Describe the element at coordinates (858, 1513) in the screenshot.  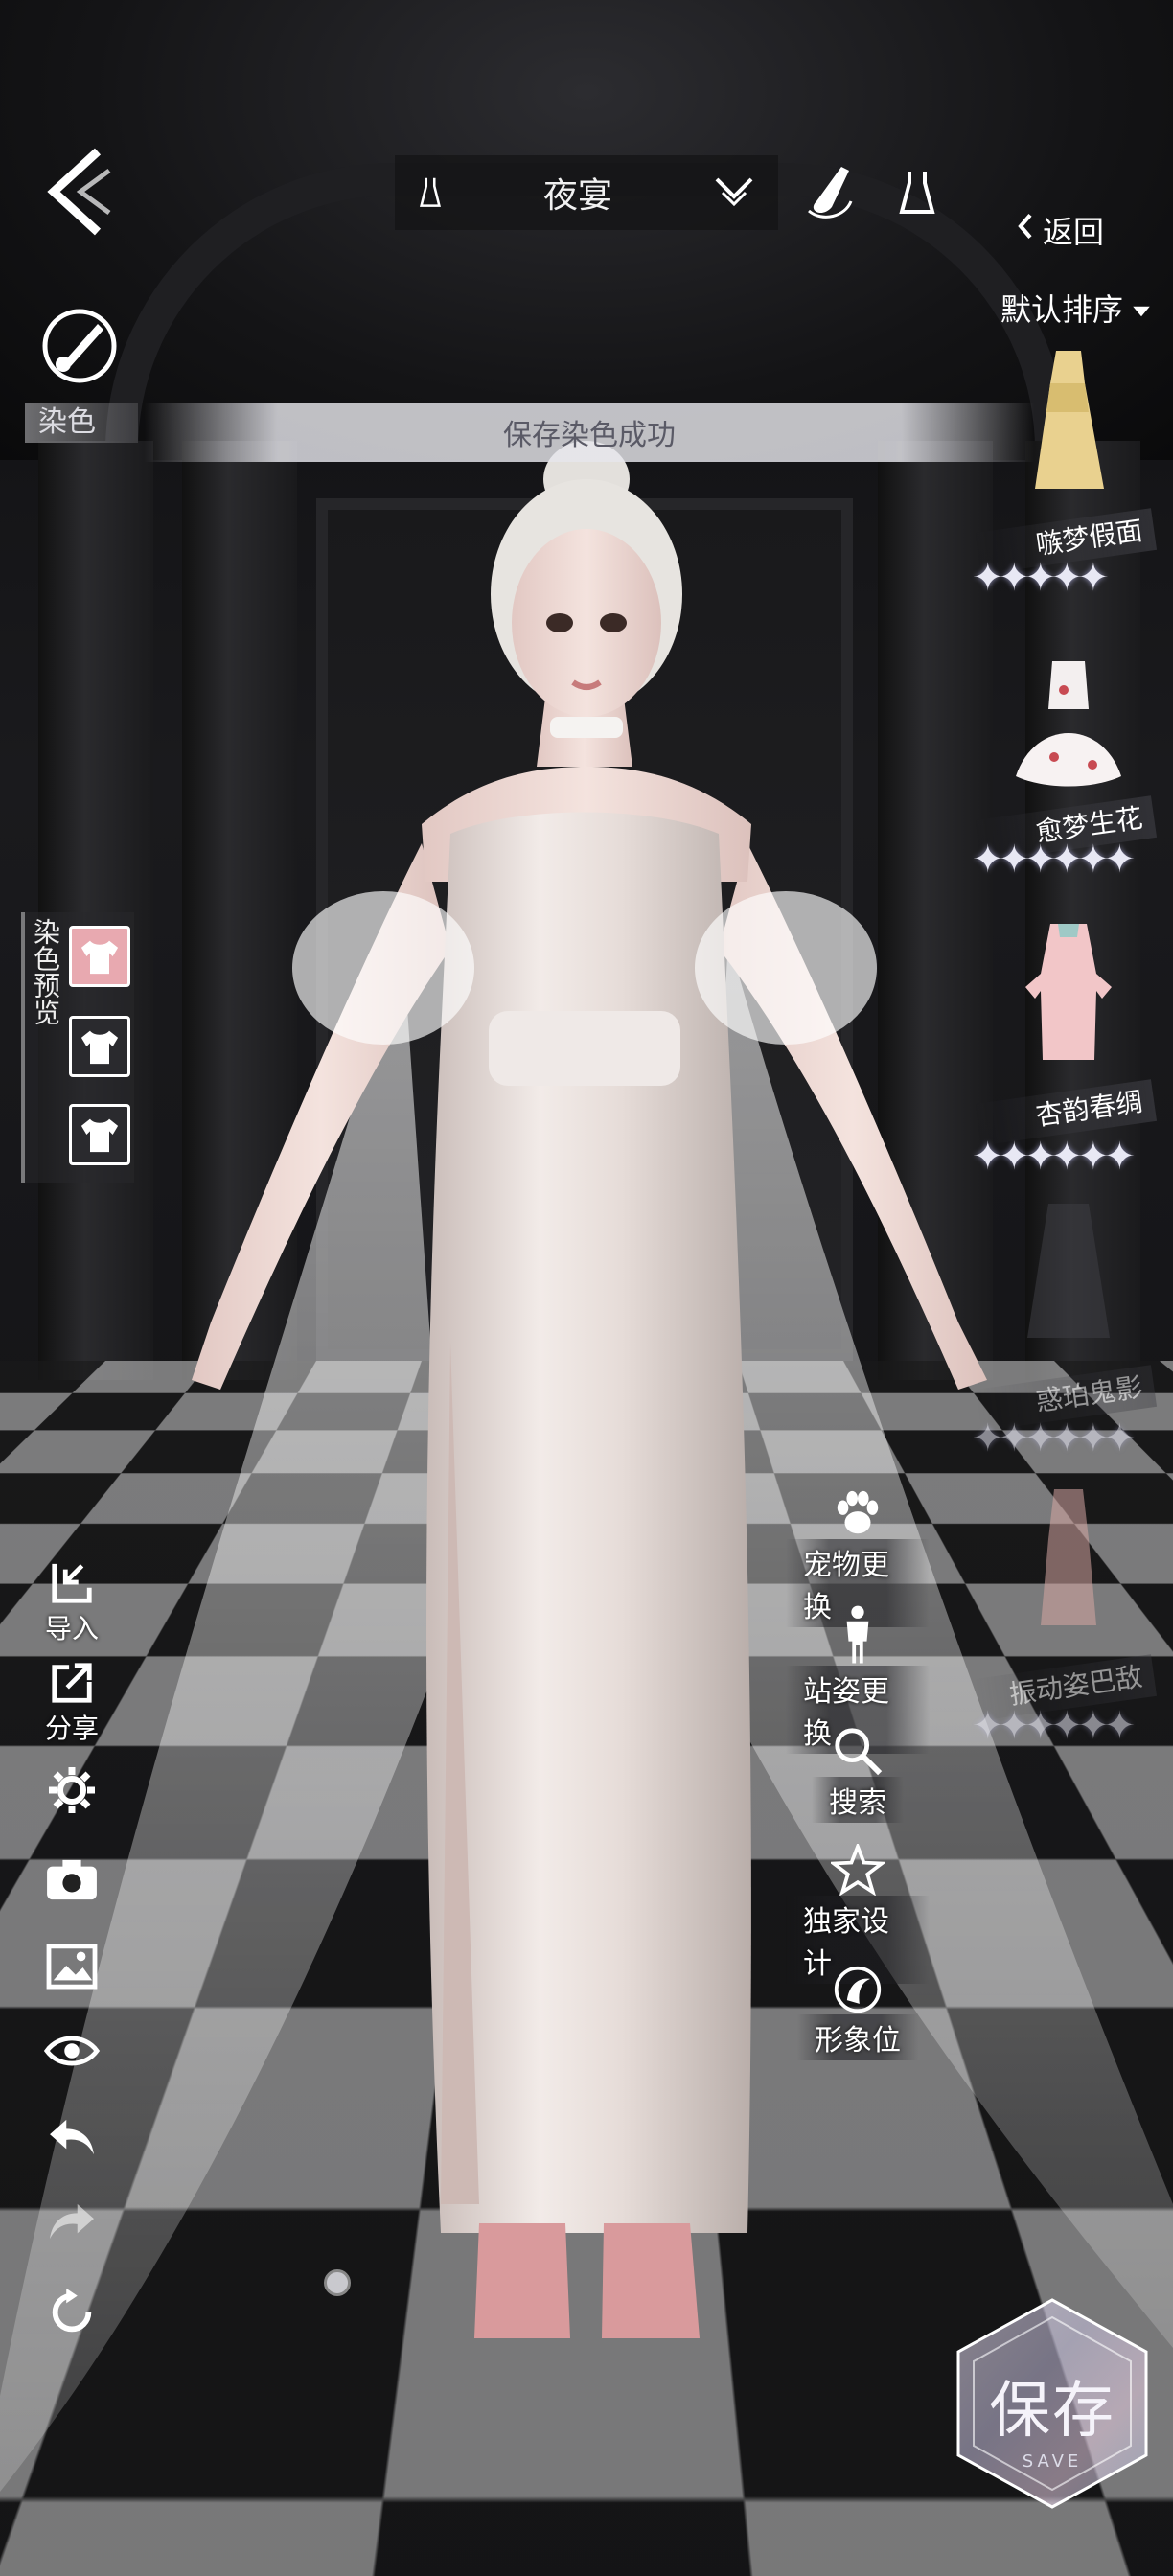
I see `paw-icon` at that location.